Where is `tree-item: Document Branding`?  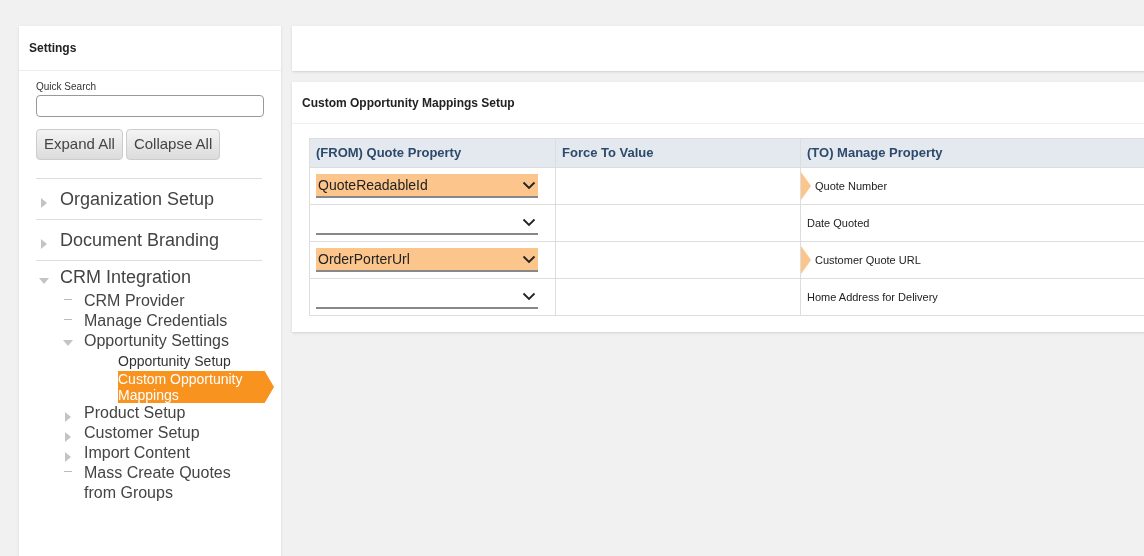
tree-item: Document Branding is located at coordinates (140, 240).